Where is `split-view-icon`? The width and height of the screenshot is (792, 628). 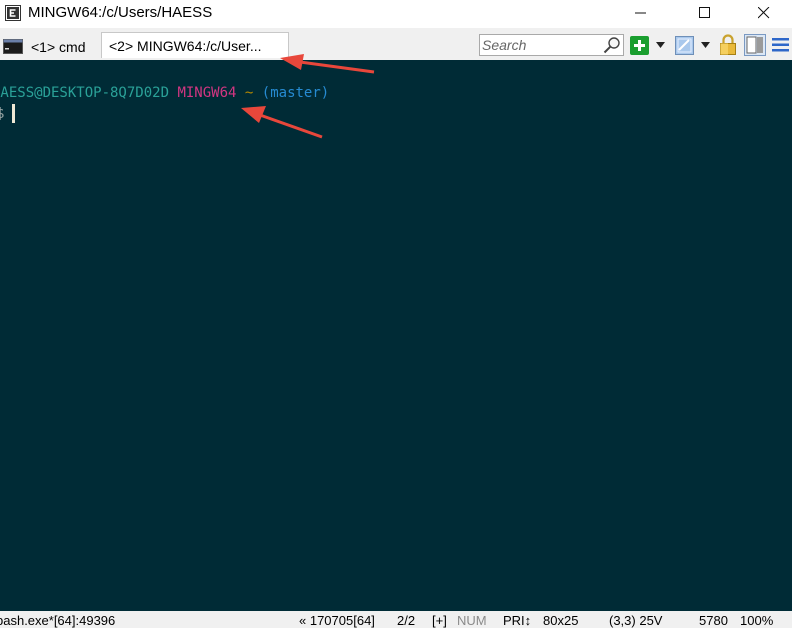 split-view-icon is located at coordinates (755, 45).